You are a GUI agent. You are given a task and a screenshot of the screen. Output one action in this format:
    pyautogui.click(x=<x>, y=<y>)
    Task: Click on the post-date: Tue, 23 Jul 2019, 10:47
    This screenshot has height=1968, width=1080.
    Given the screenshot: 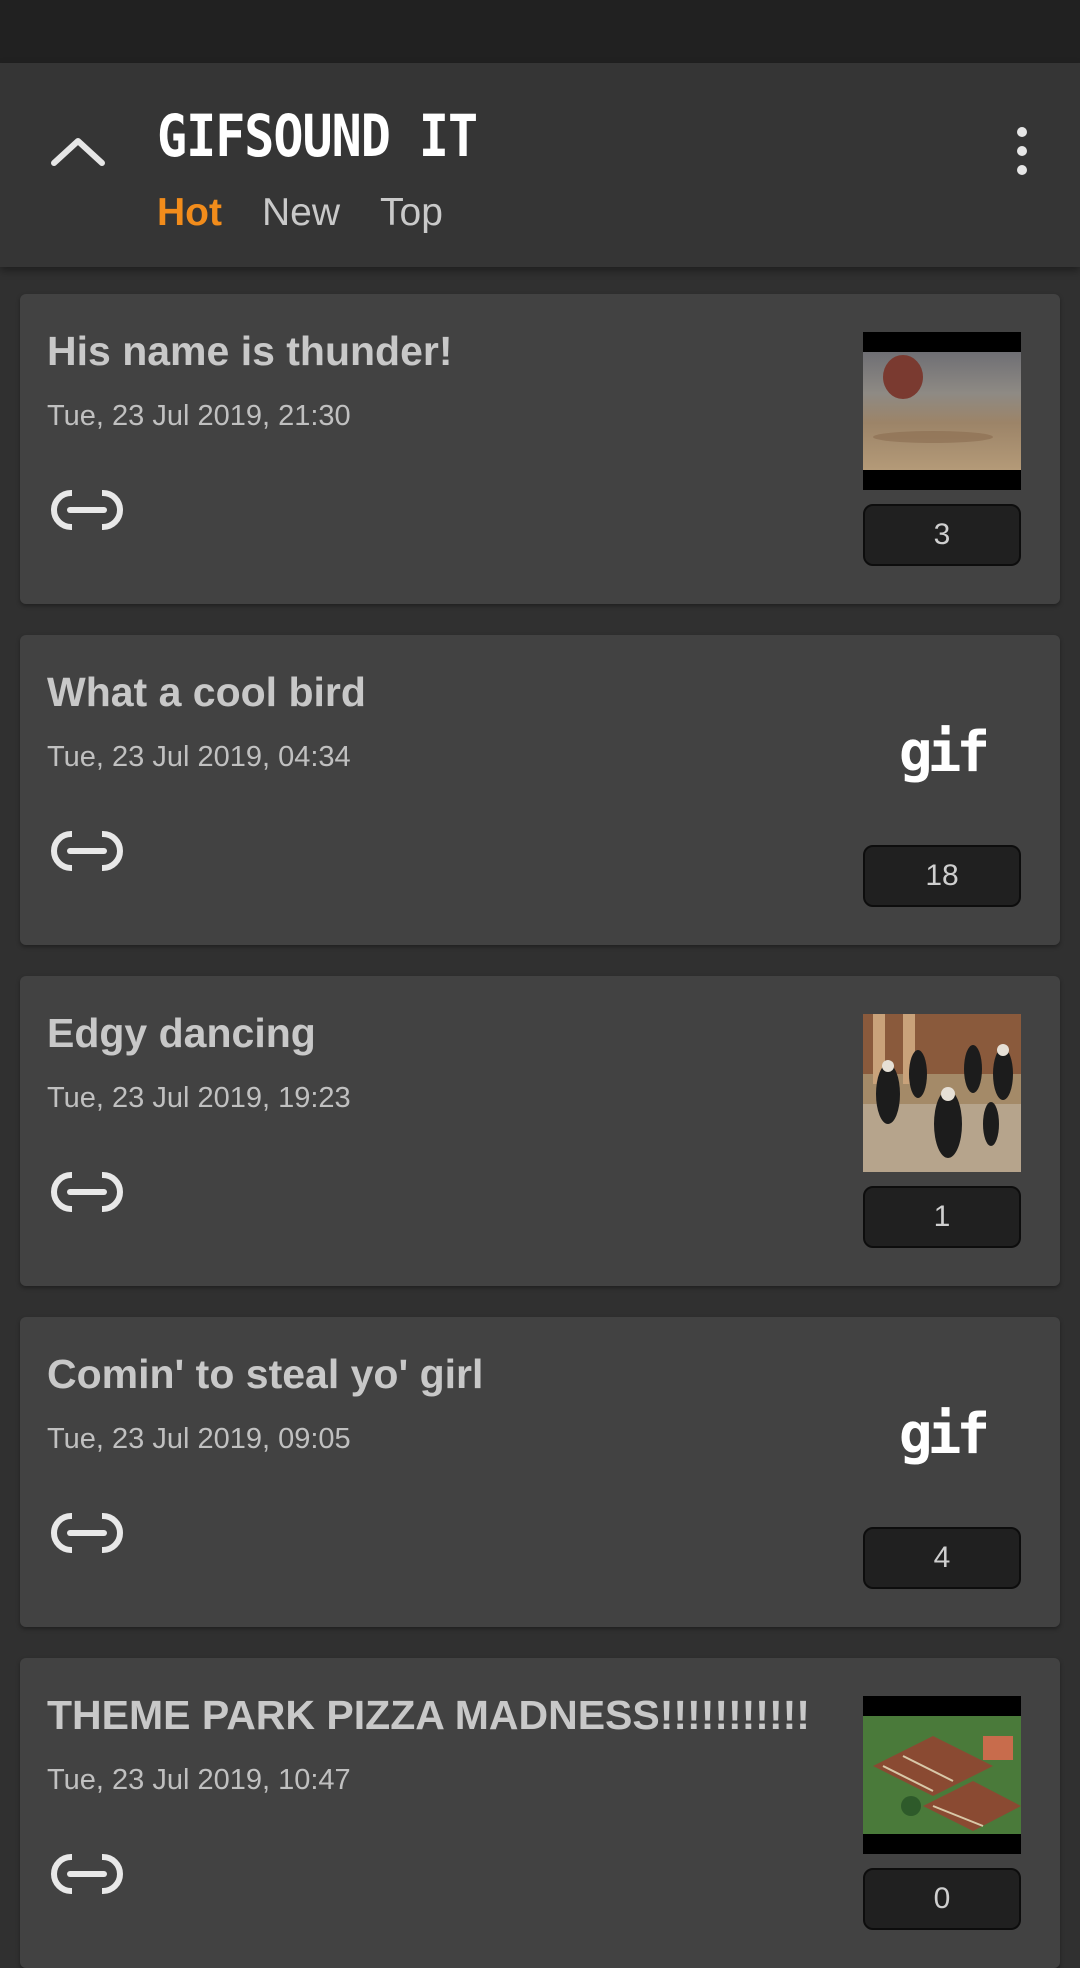 What is the action you would take?
    pyautogui.click(x=199, y=1780)
    